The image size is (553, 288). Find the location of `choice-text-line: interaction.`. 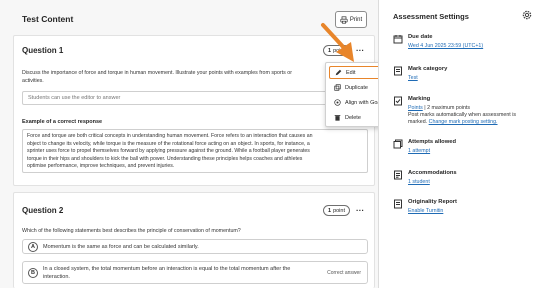

choice-text-line: interaction. is located at coordinates (56, 277).